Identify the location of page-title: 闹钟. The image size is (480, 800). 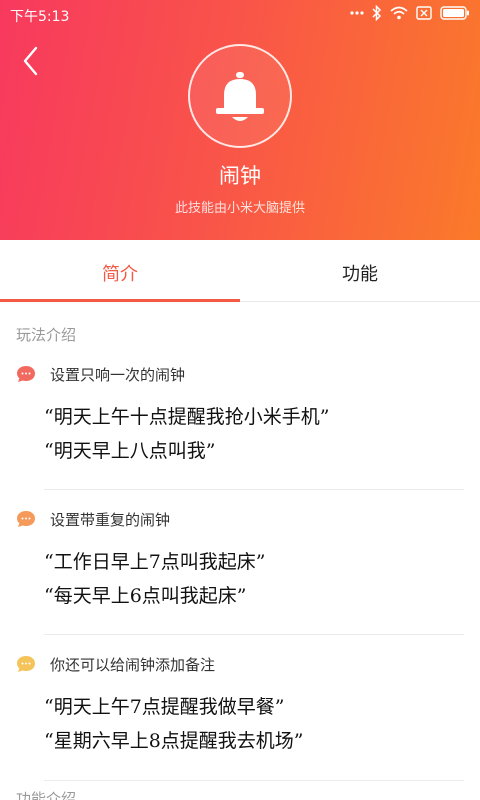
(240, 176).